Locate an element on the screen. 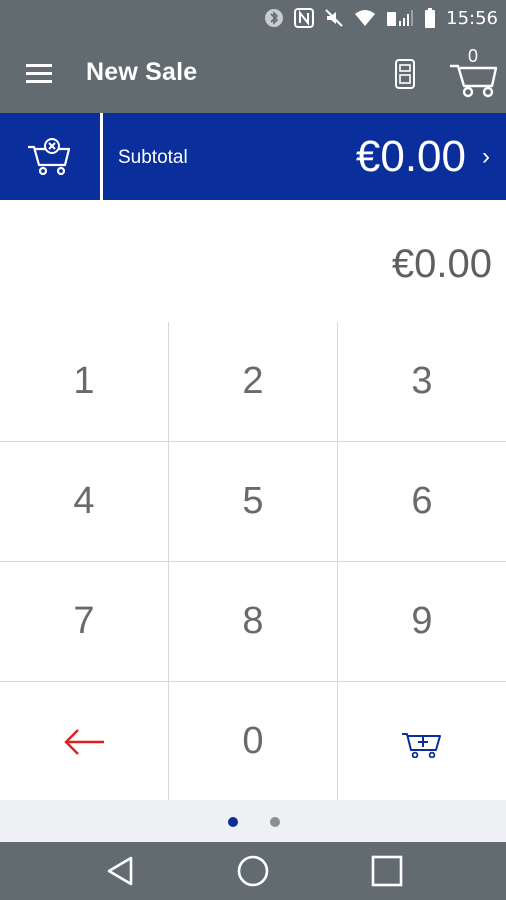 This screenshot has width=506, height=900. key-4: 4 is located at coordinates (84, 501).